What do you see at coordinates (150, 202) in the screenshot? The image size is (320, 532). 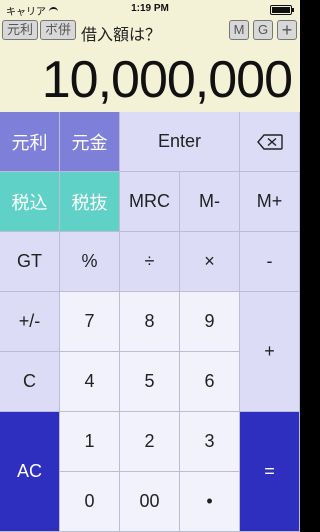 I see `memory-recall-clear-key: MRC` at bounding box center [150, 202].